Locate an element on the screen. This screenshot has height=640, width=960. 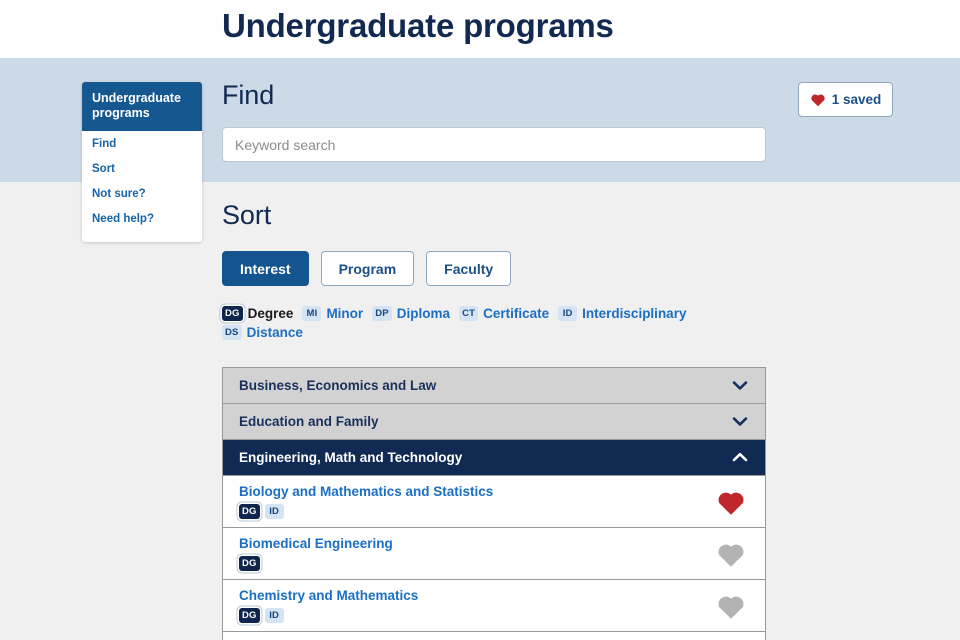
legend-item-interdisciplinary: ID Interdisciplinary is located at coordinates (622, 313).